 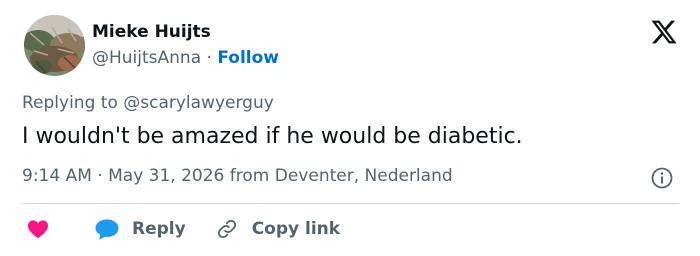 I want to click on reply-button: Reply, so click(x=140, y=229).